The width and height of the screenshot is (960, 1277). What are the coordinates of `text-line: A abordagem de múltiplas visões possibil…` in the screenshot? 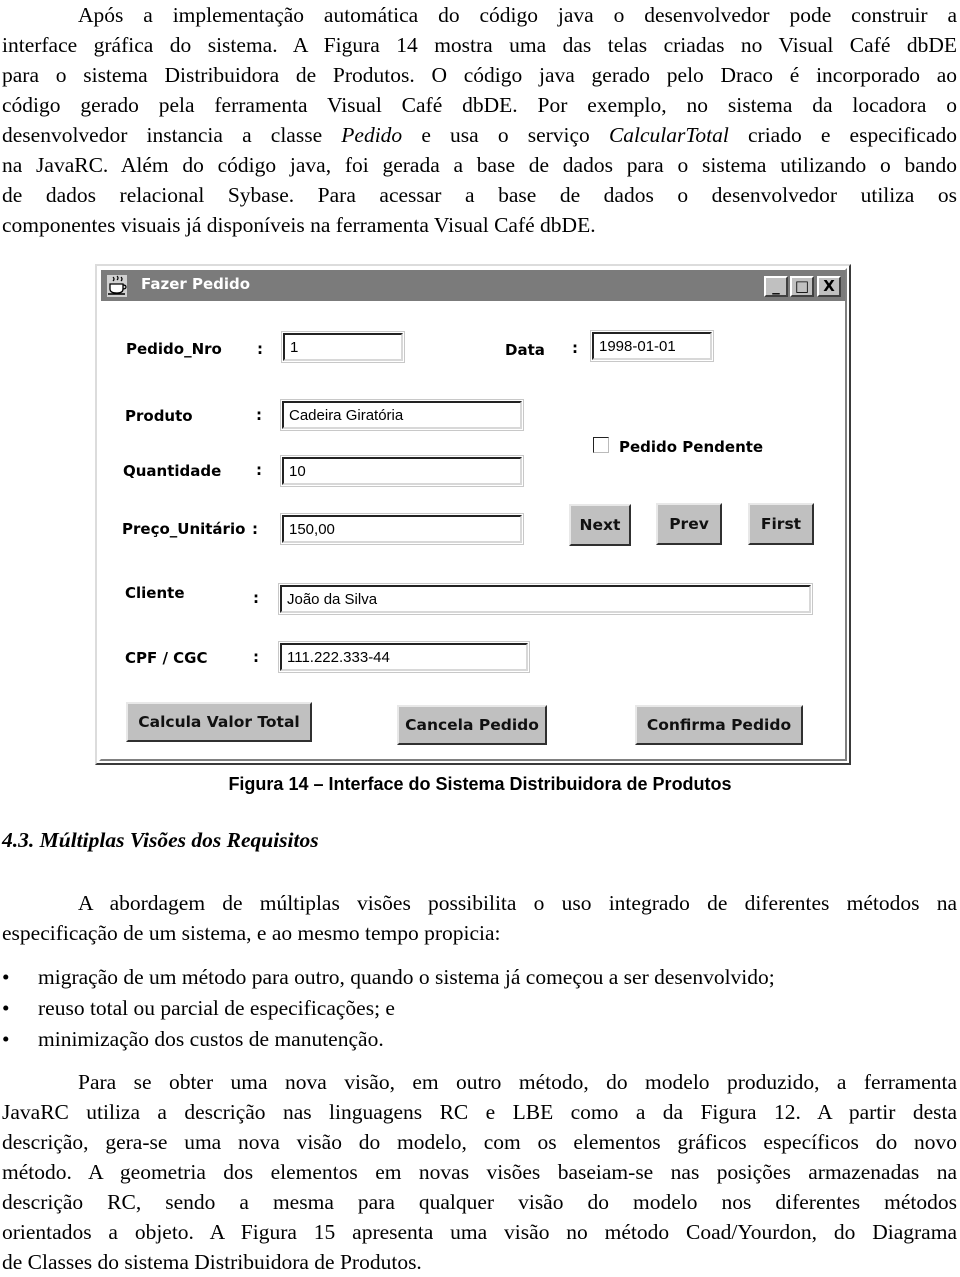 It's located at (517, 903).